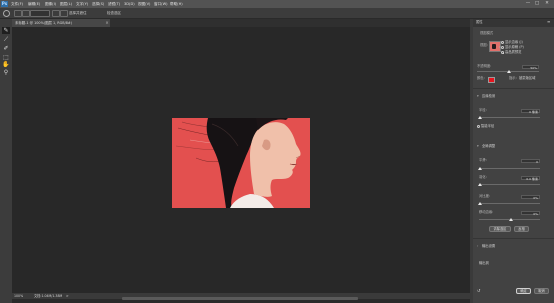 This screenshot has width=554, height=303. I want to click on opacity-slider-knob, so click(509, 71).